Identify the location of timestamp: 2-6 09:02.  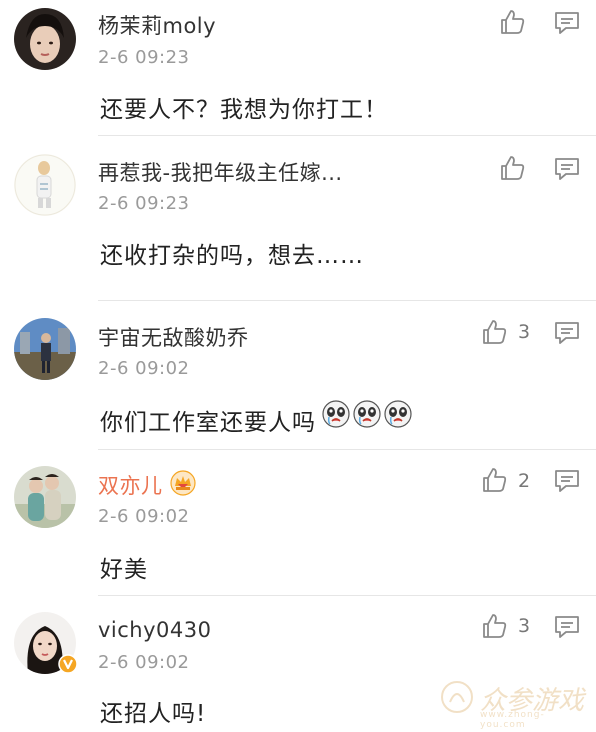
(144, 662).